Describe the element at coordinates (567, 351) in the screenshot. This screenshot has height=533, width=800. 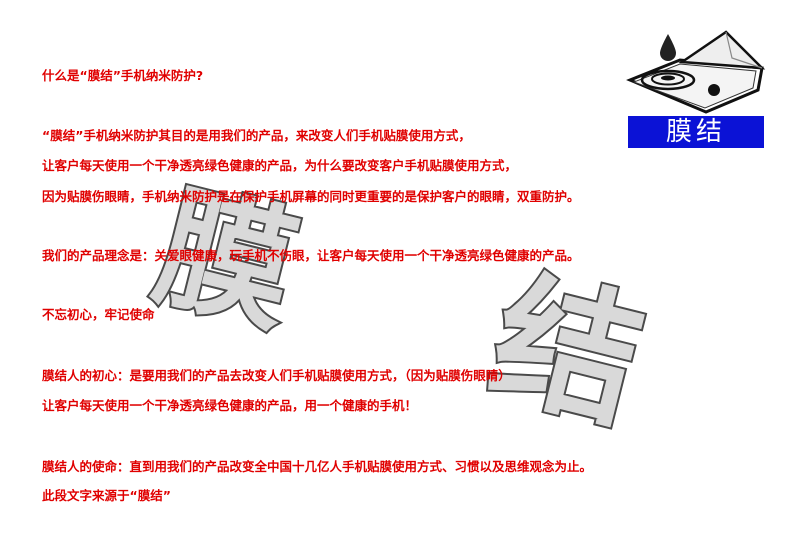
I see `watermark-char-2: 结` at that location.